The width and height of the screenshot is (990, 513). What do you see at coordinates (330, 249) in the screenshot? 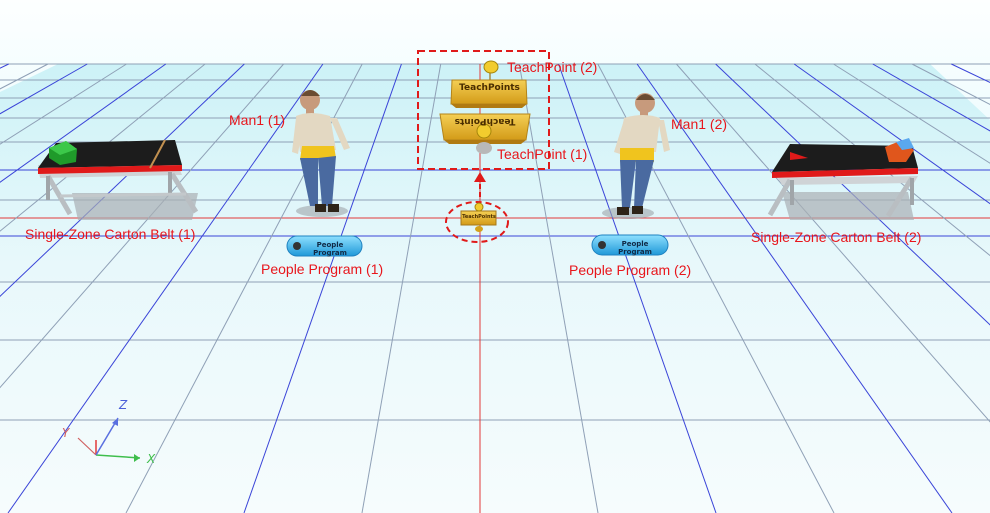
I see `people-program-1-button: People Program` at bounding box center [330, 249].